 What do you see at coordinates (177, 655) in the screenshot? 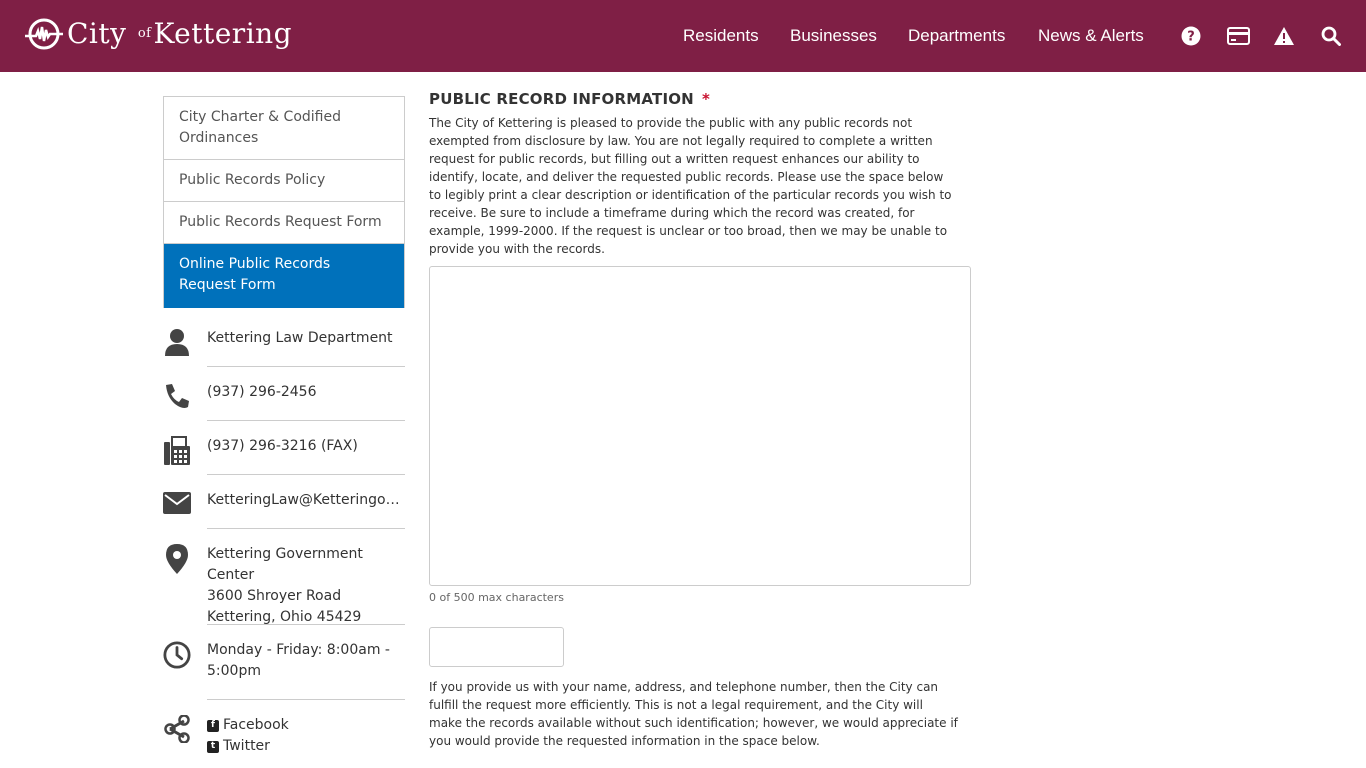
I see `clock-icon` at bounding box center [177, 655].